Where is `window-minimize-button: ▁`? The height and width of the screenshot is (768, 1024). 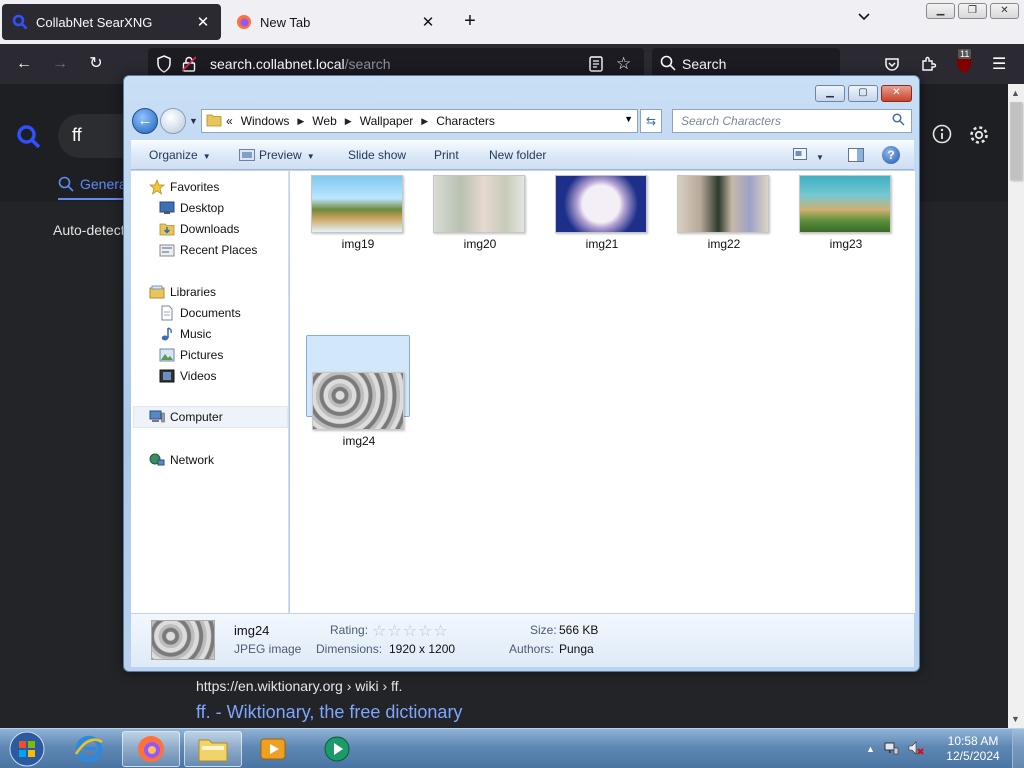
window-minimize-button: ▁ is located at coordinates (940, 11).